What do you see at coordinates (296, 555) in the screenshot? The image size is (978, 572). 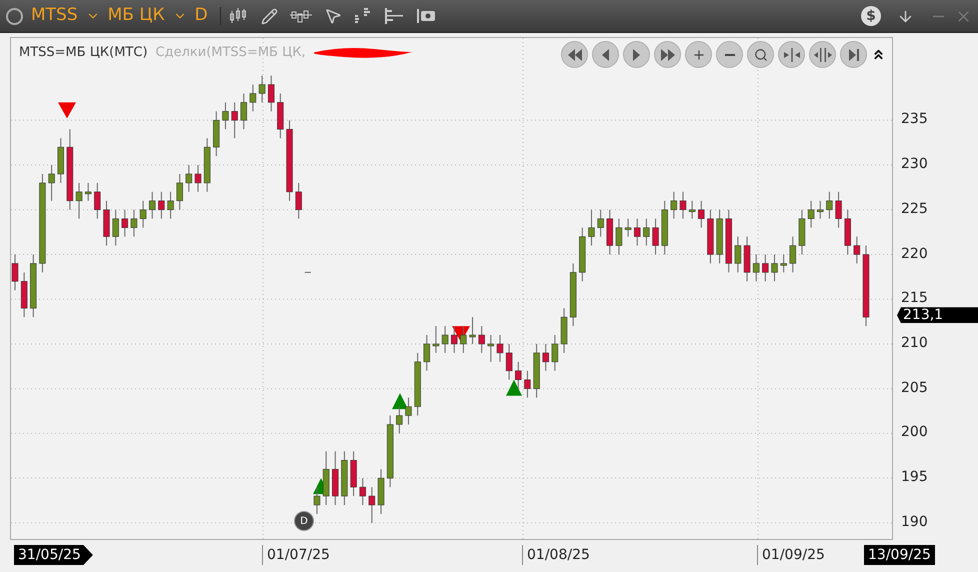 I see `axis-date-label: 01/07/25` at bounding box center [296, 555].